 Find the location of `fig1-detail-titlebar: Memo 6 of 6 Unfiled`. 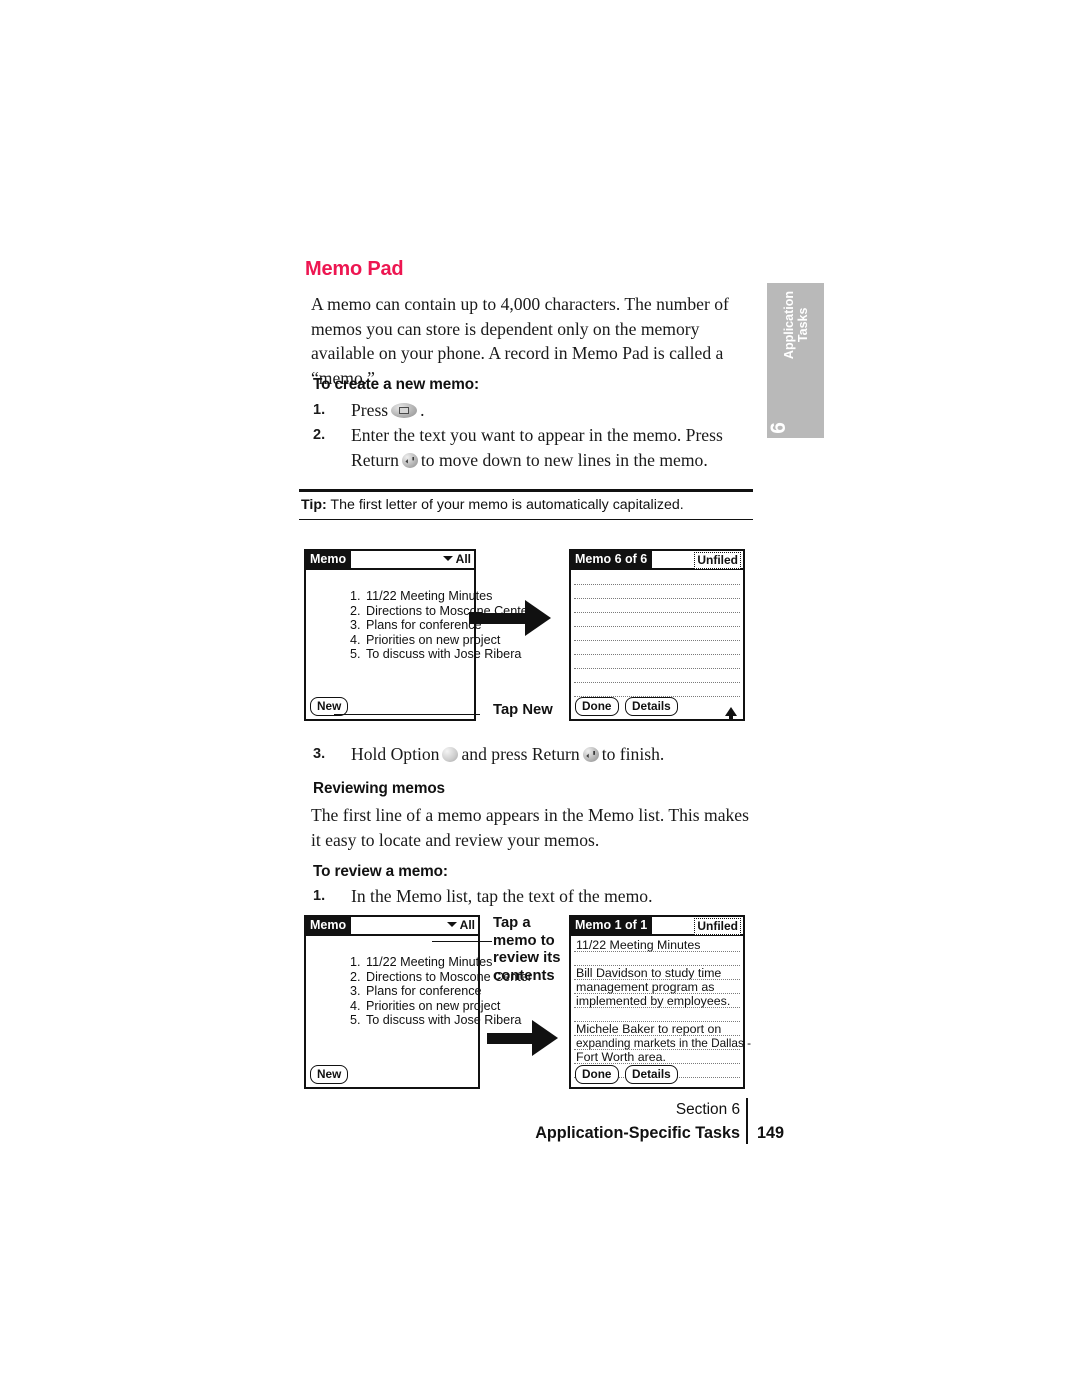

fig1-detail-titlebar: Memo 6 of 6 Unfiled is located at coordinates (657, 560).